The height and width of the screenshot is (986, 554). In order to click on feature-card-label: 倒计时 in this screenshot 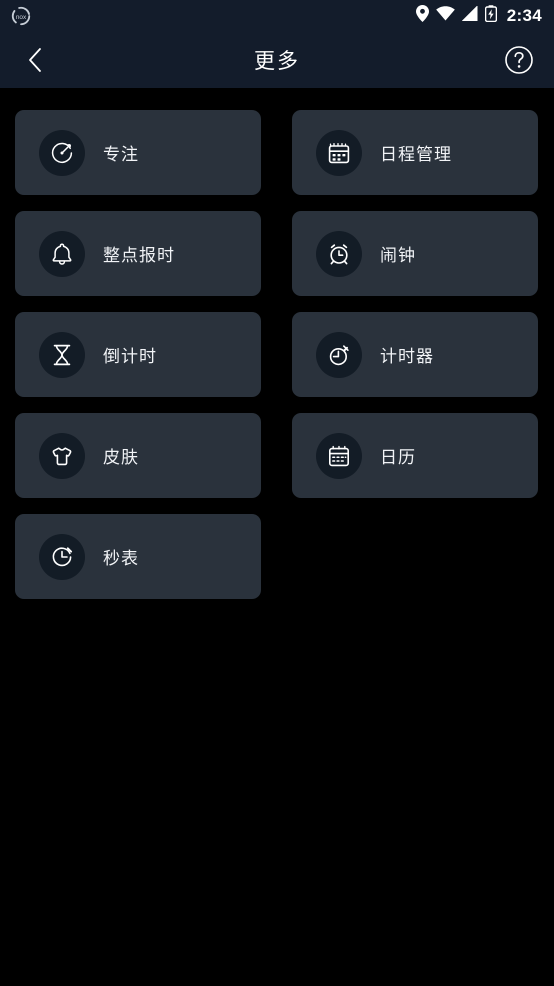, I will do `click(130, 356)`.